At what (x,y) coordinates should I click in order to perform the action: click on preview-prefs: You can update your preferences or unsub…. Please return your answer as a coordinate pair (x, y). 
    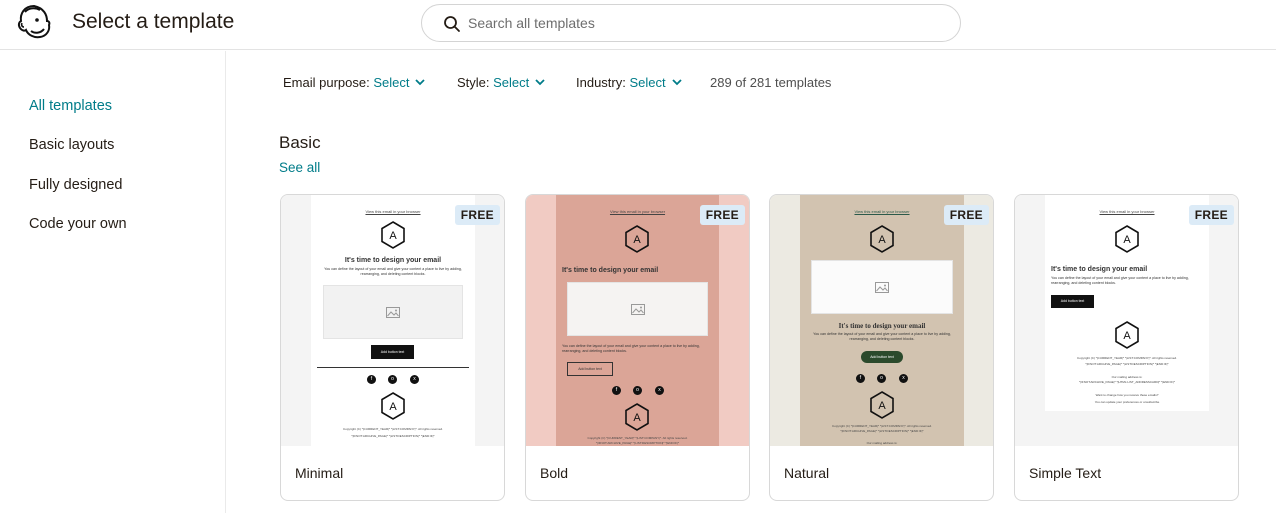
    Looking at the image, I should click on (1127, 402).